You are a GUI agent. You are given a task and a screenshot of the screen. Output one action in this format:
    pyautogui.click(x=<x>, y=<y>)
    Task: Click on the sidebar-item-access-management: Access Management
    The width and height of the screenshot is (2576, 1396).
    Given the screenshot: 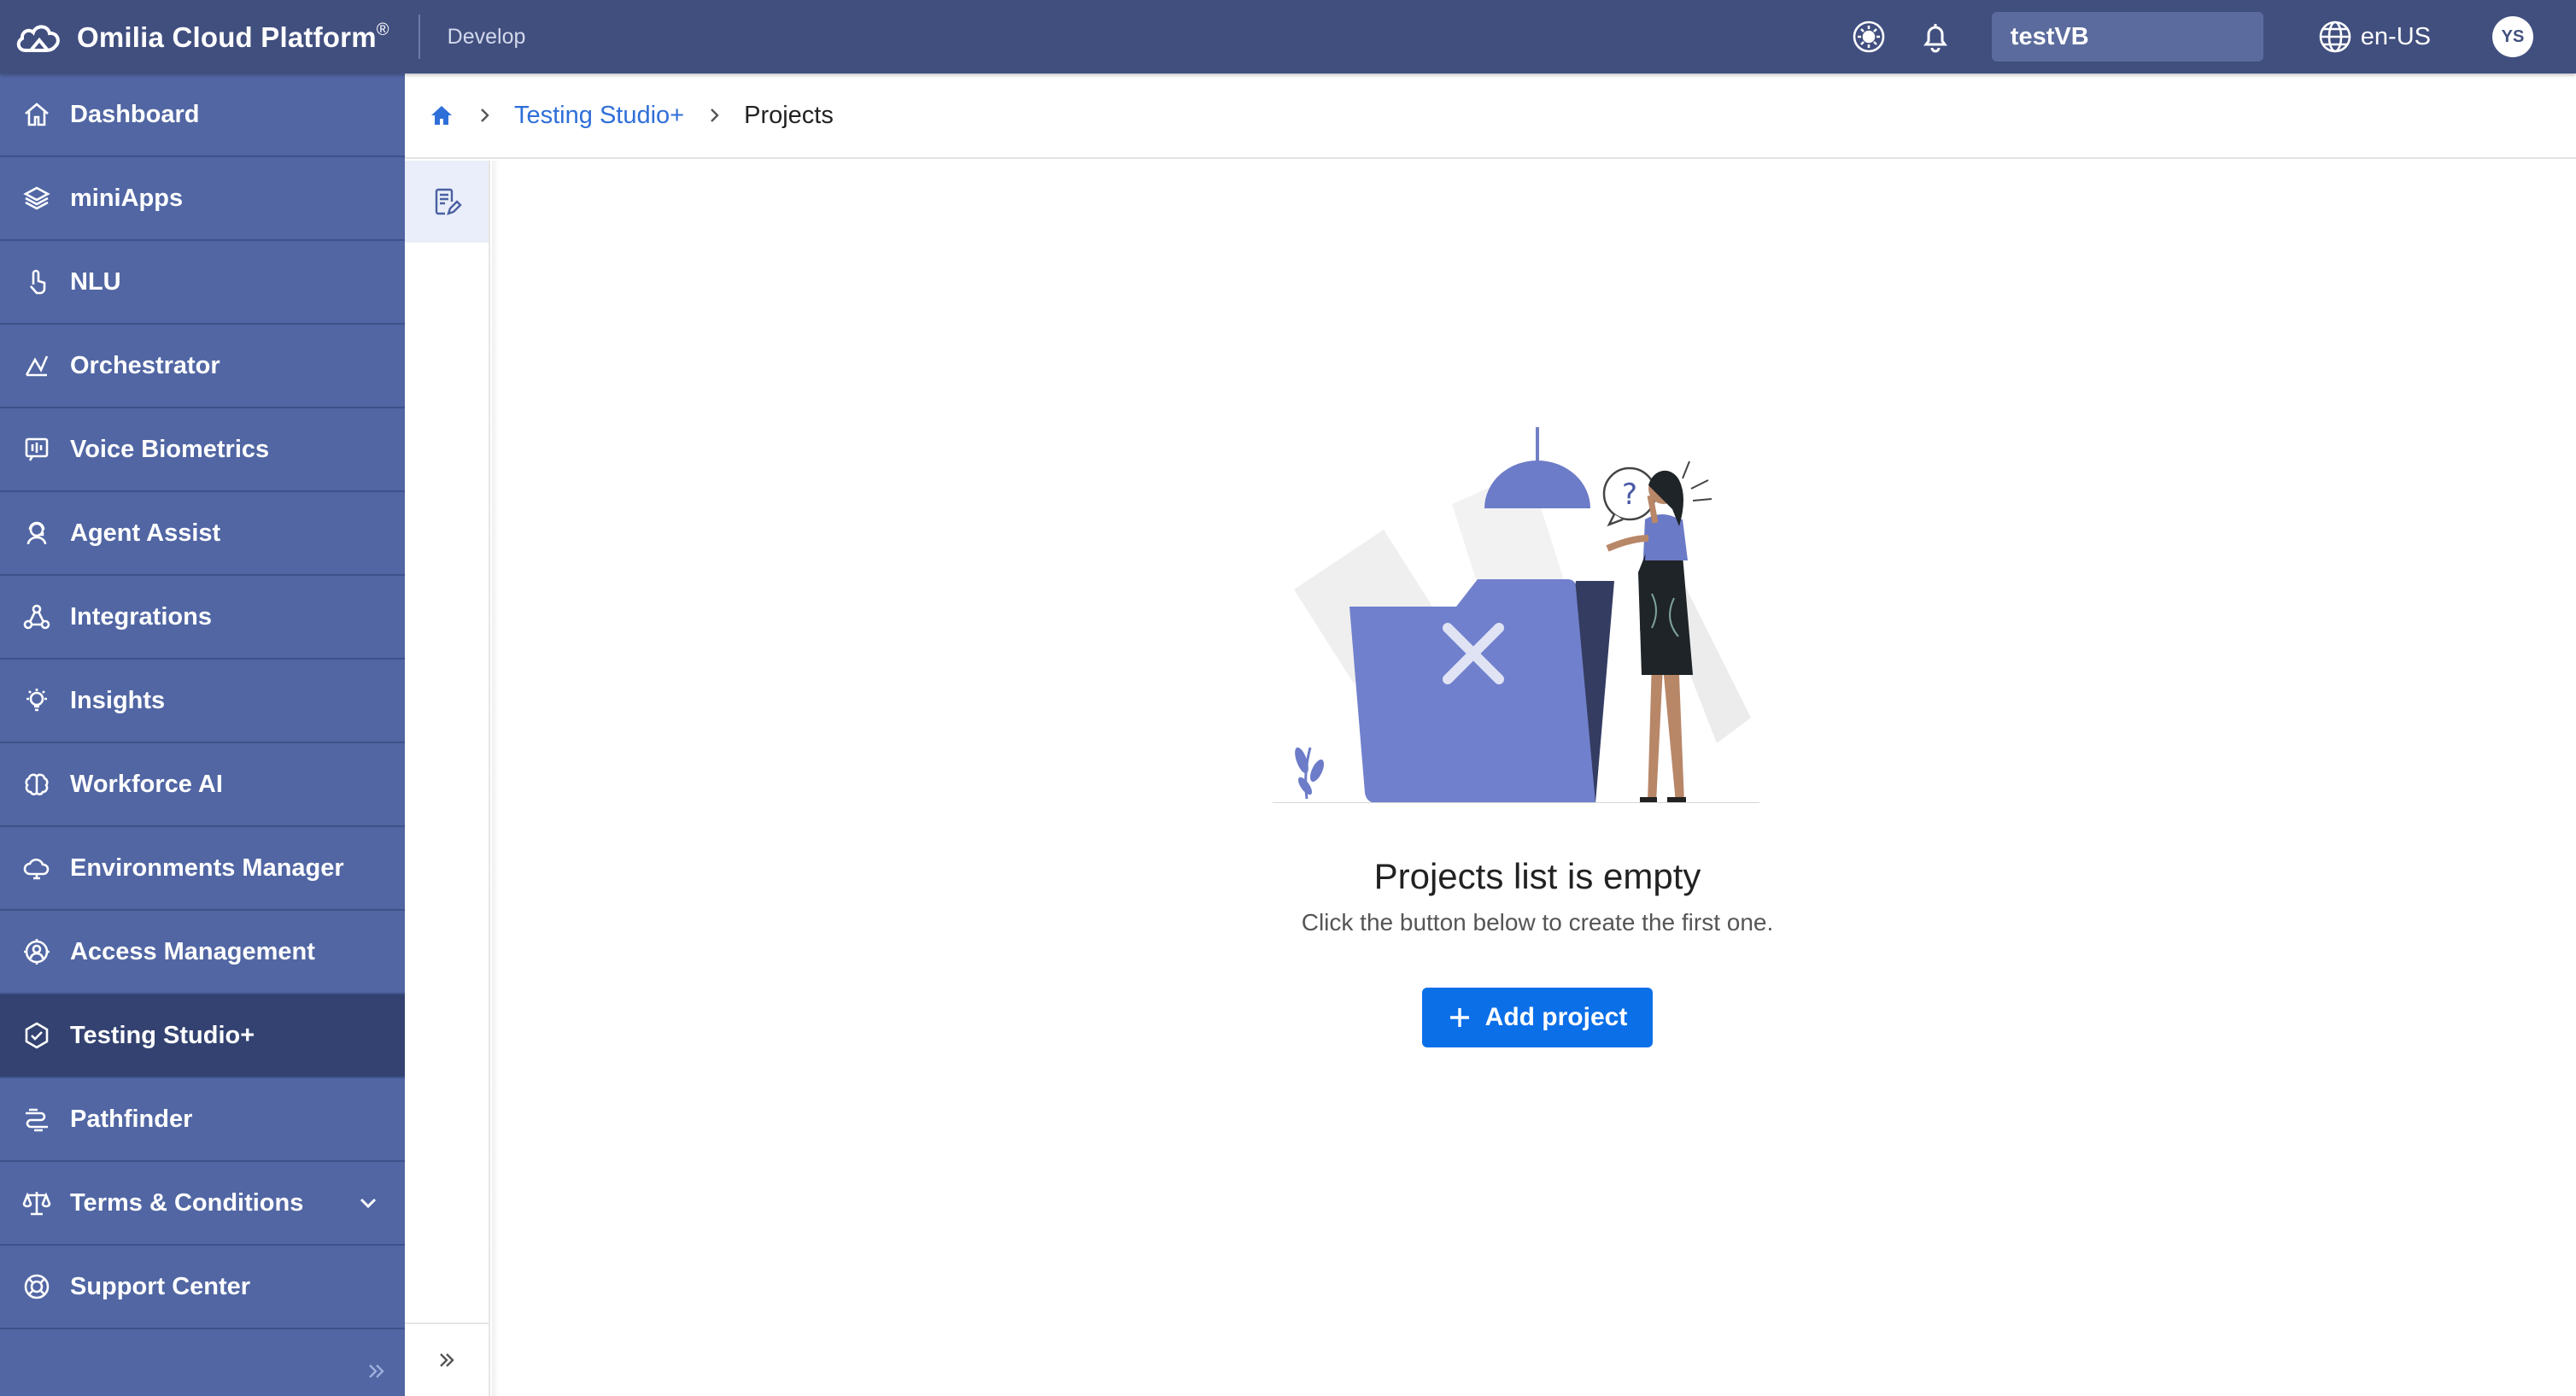 What is the action you would take?
    pyautogui.click(x=202, y=952)
    